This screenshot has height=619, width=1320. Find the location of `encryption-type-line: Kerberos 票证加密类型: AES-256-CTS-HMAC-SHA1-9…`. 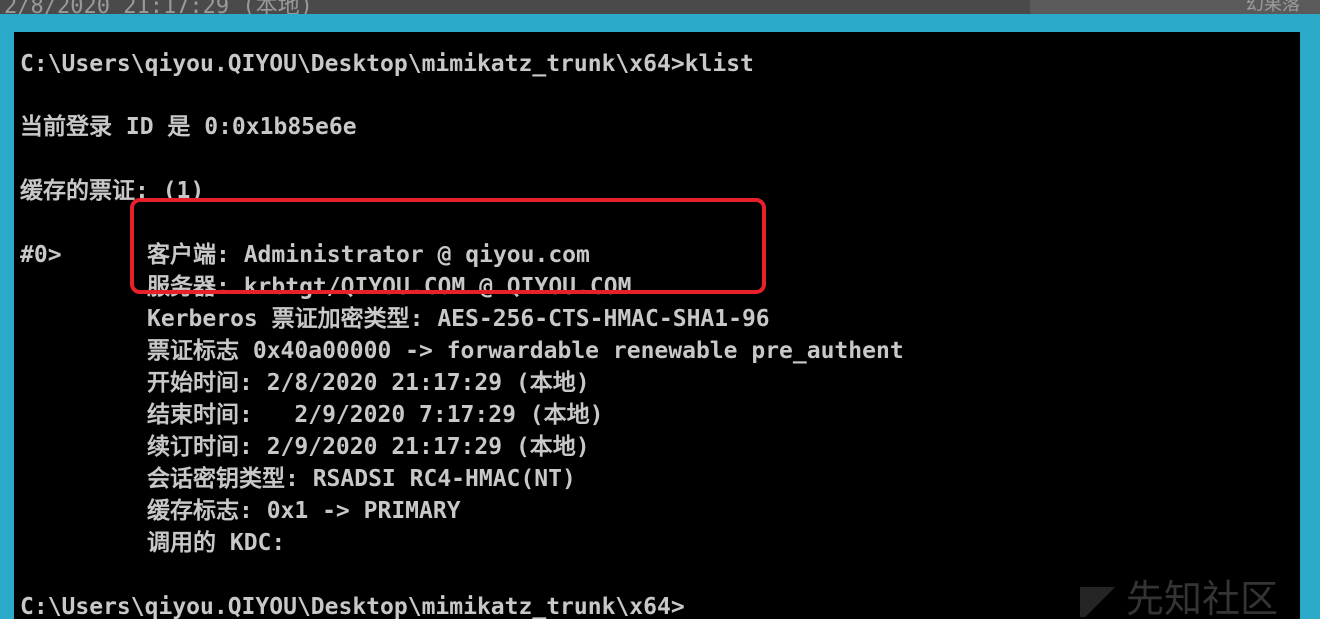

encryption-type-line: Kerberos 票证加密类型: AES-256-CTS-HMAC-SHA1-9… is located at coordinates (458, 319).